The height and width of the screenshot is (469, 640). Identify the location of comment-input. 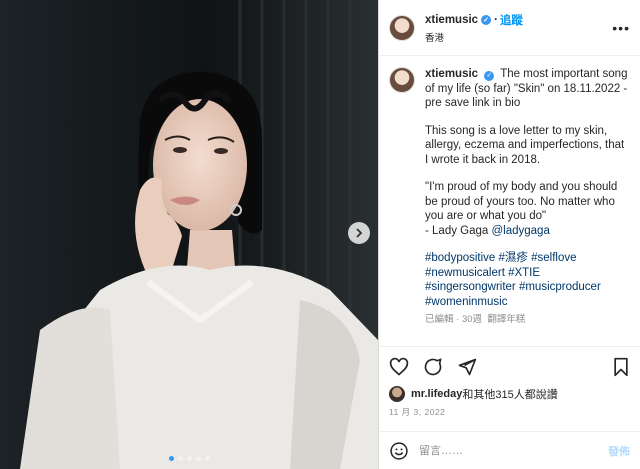
(513, 450).